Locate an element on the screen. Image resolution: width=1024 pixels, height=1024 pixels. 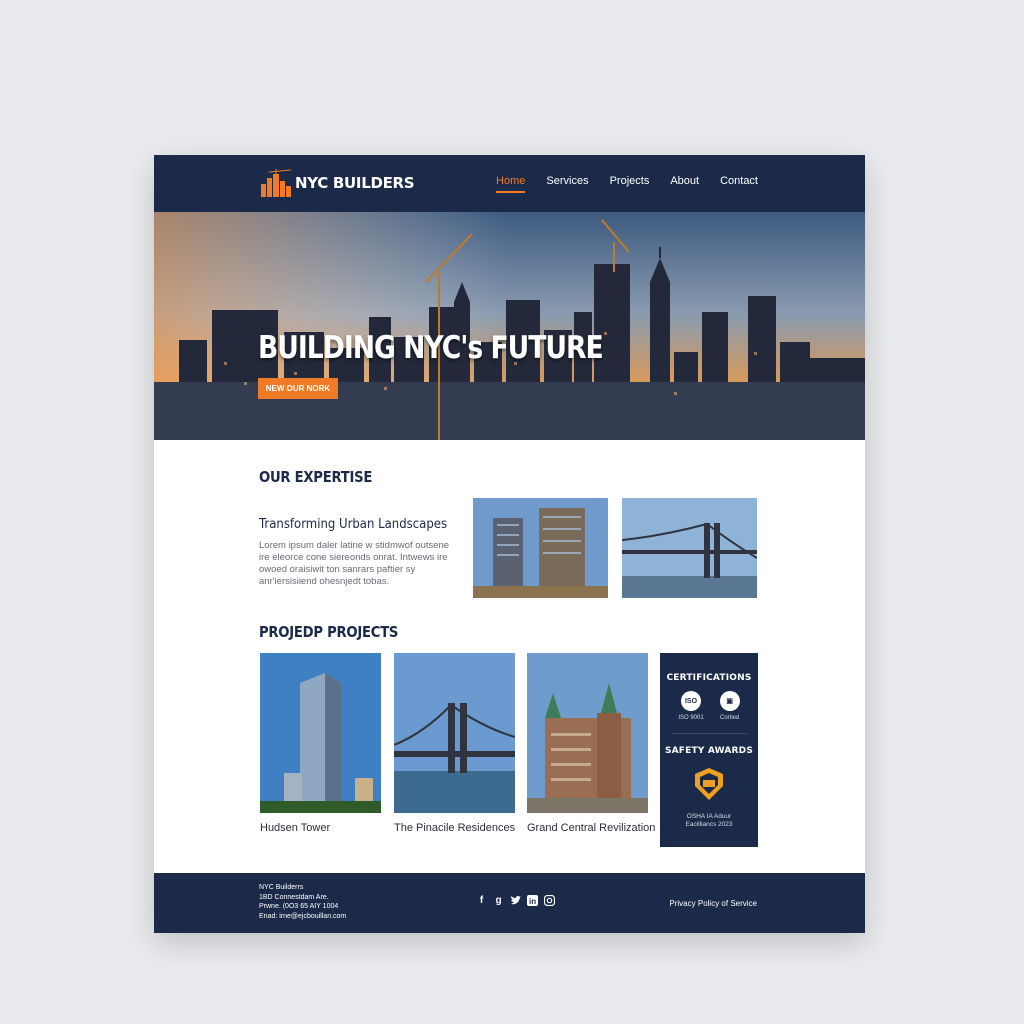
expertise-bridge-image is located at coordinates (689, 548).